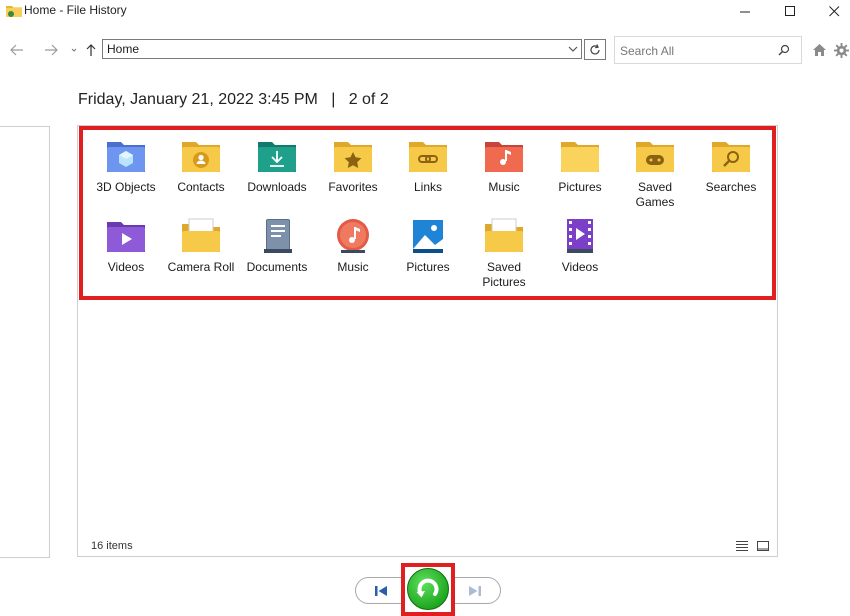 The height and width of the screenshot is (616, 850). What do you see at coordinates (25, 342) in the screenshot?
I see `navigation-pane` at bounding box center [25, 342].